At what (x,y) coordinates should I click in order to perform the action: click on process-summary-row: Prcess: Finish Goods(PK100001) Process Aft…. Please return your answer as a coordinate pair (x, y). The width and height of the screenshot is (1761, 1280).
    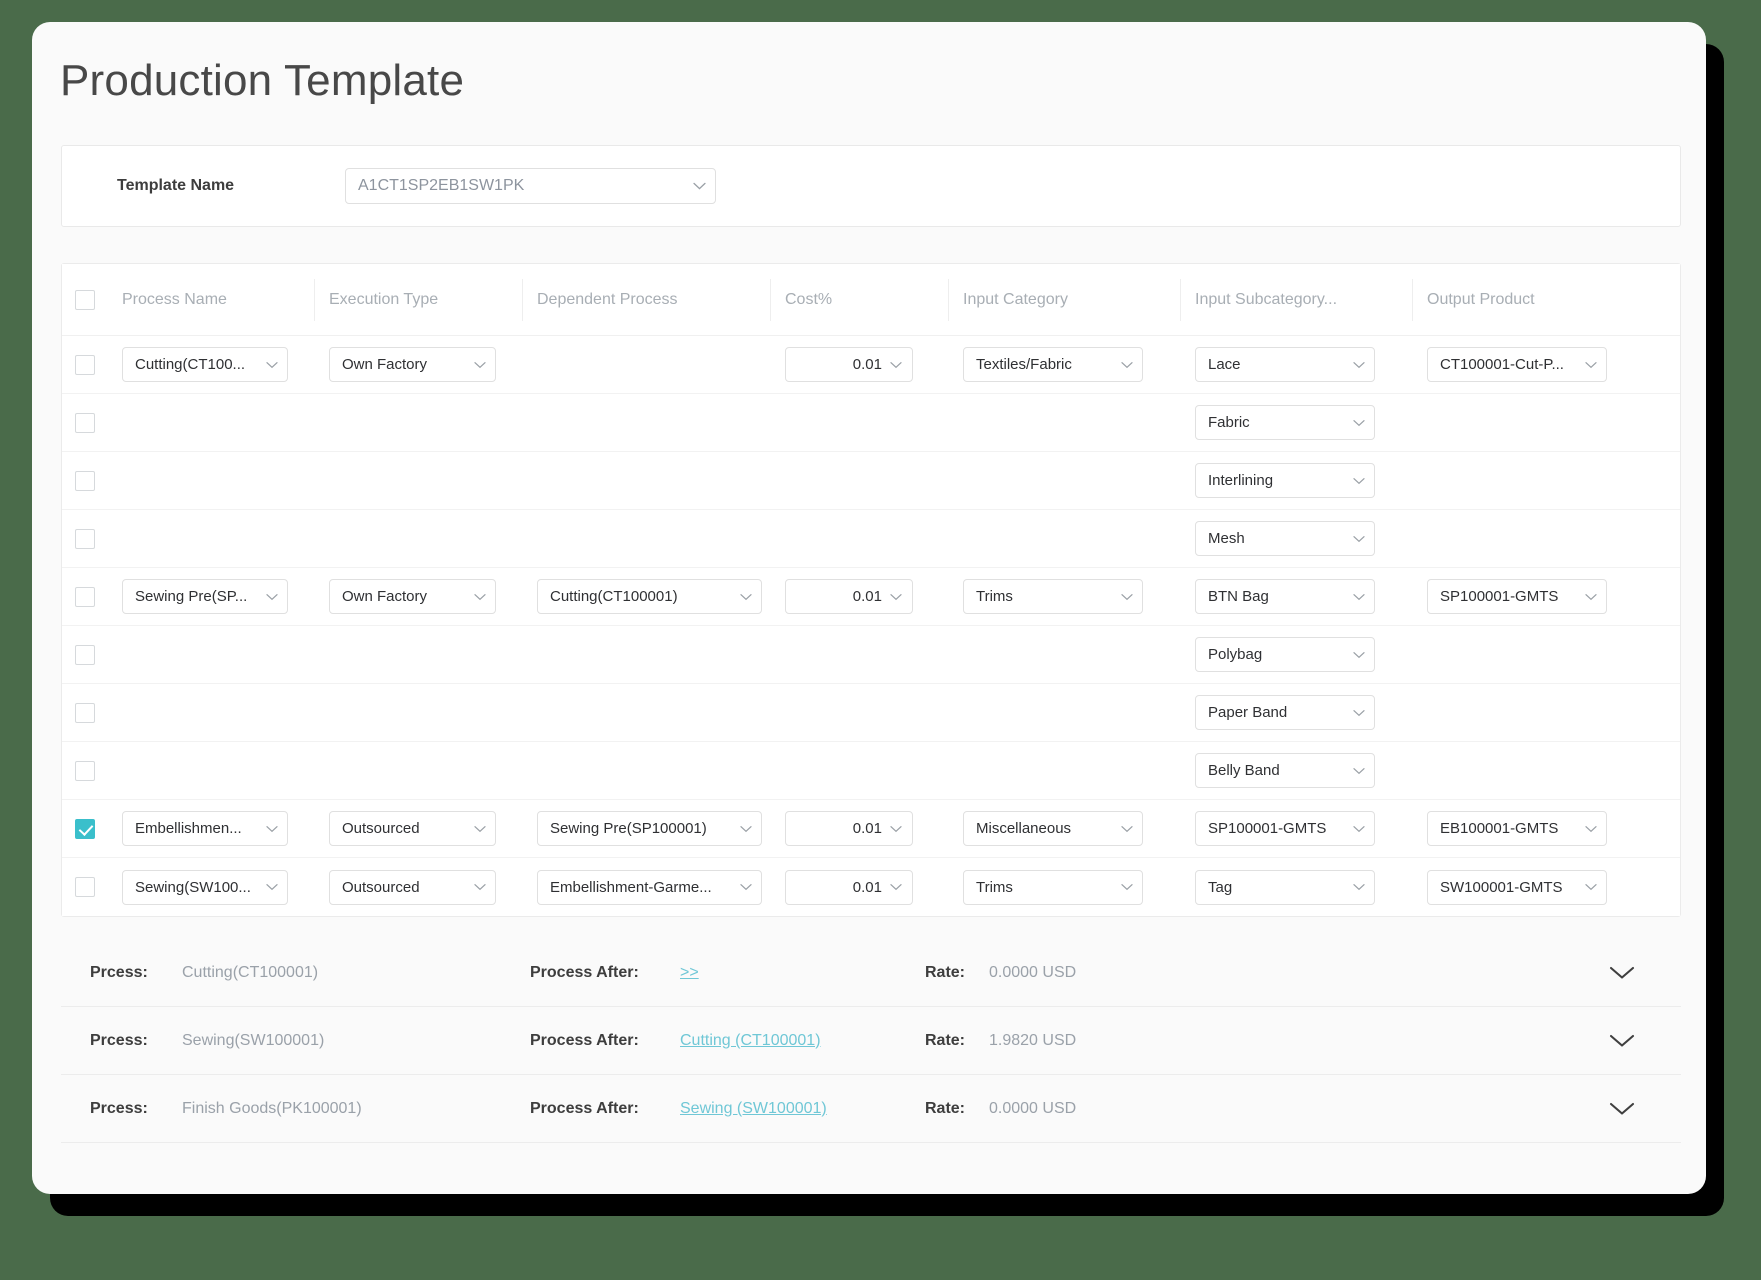
    Looking at the image, I should click on (871, 1109).